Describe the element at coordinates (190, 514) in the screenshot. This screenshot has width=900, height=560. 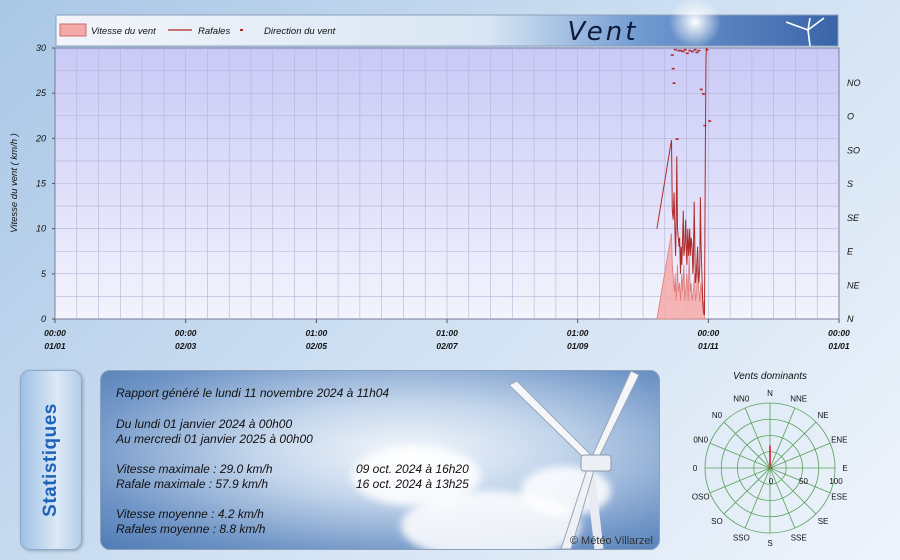
I see `avg-speed: Vitesse moyenne : 4.2 km/h` at that location.